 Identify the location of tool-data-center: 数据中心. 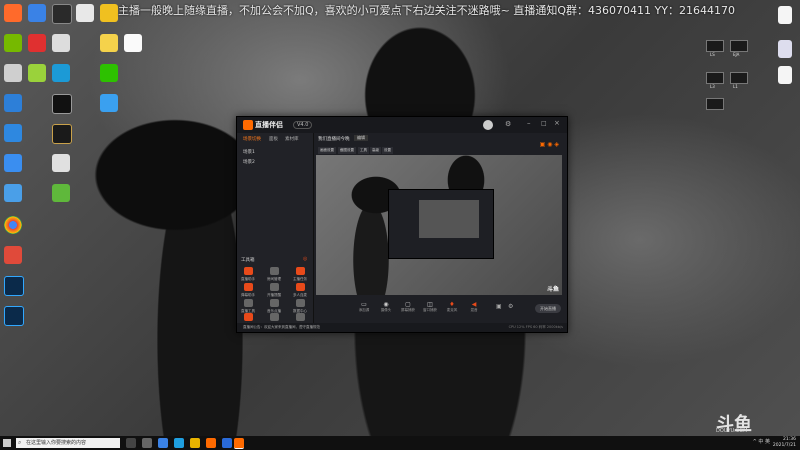
(300, 306).